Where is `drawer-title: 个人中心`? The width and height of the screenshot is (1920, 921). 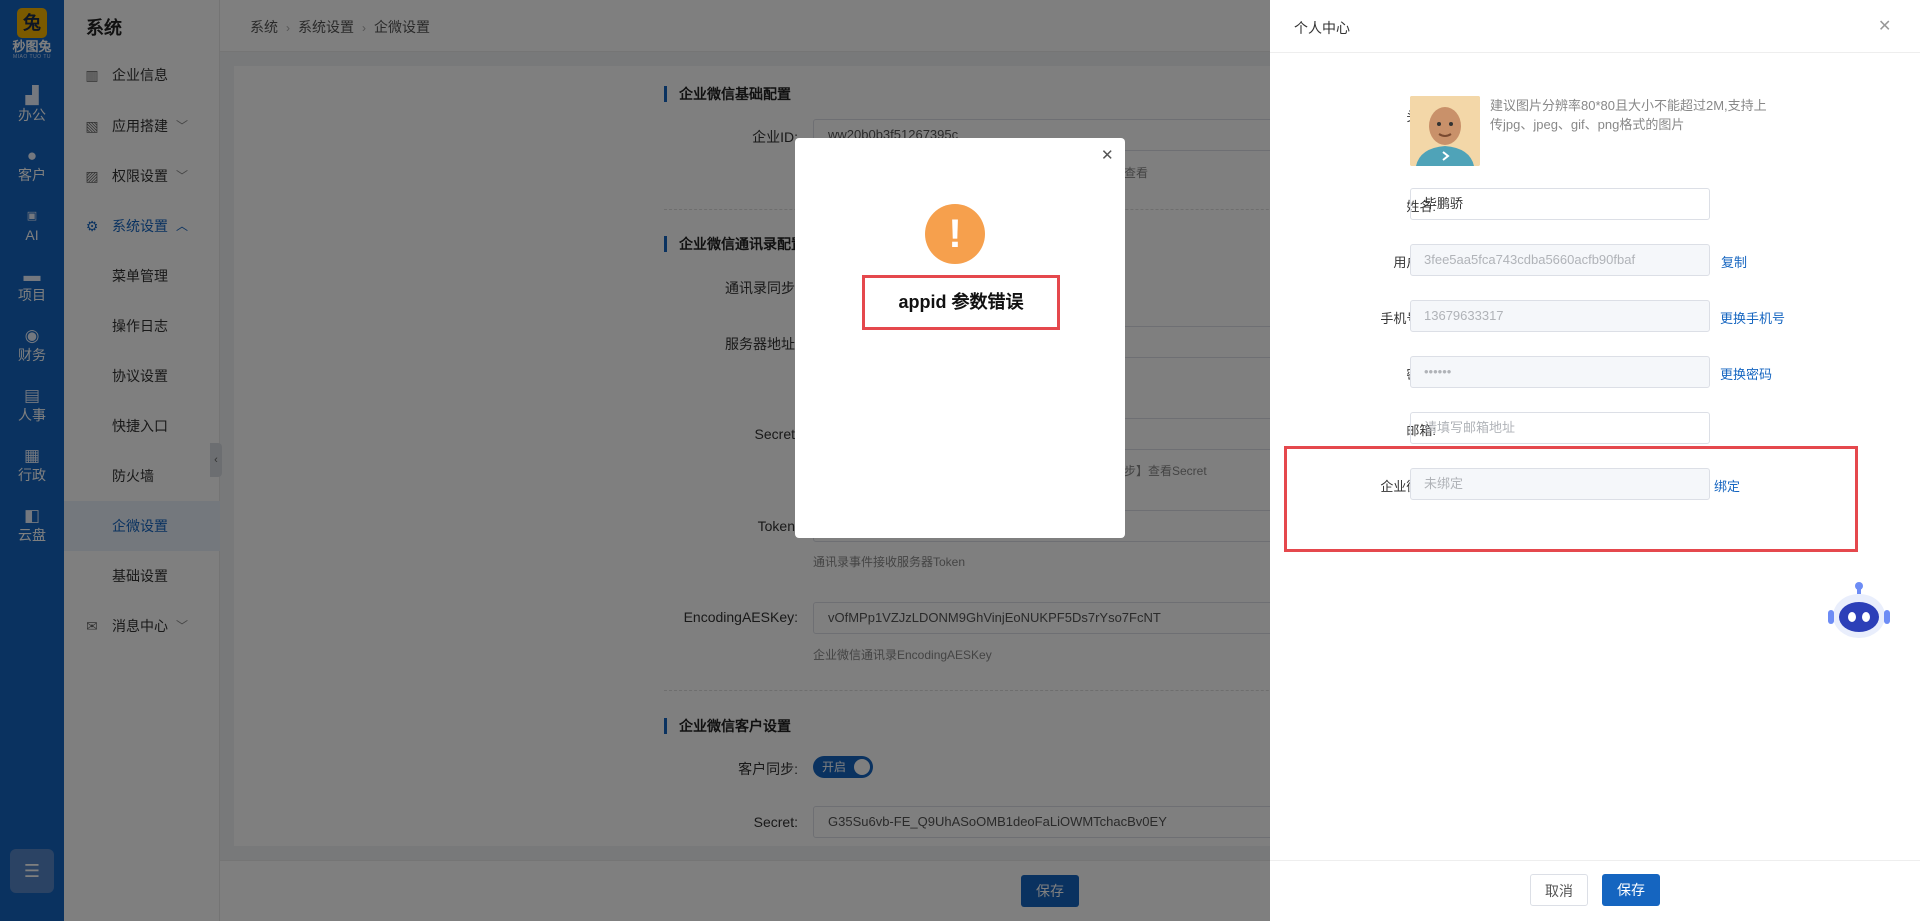
drawer-title: 个人中心 is located at coordinates (1322, 28).